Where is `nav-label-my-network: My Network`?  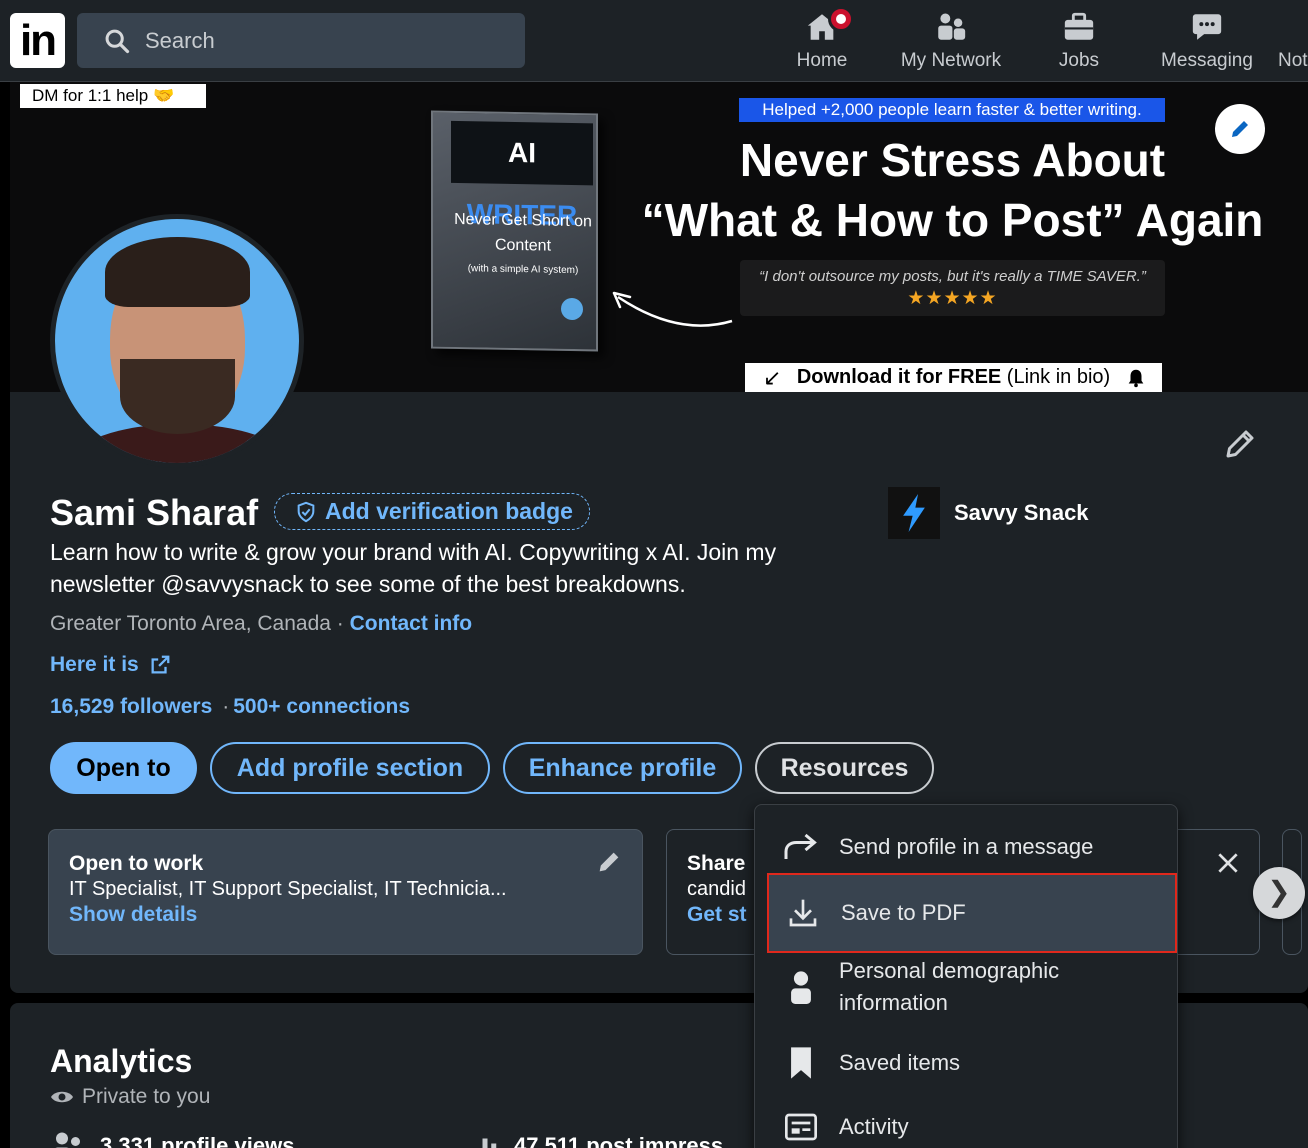
nav-label-my-network: My Network is located at coordinates (951, 60).